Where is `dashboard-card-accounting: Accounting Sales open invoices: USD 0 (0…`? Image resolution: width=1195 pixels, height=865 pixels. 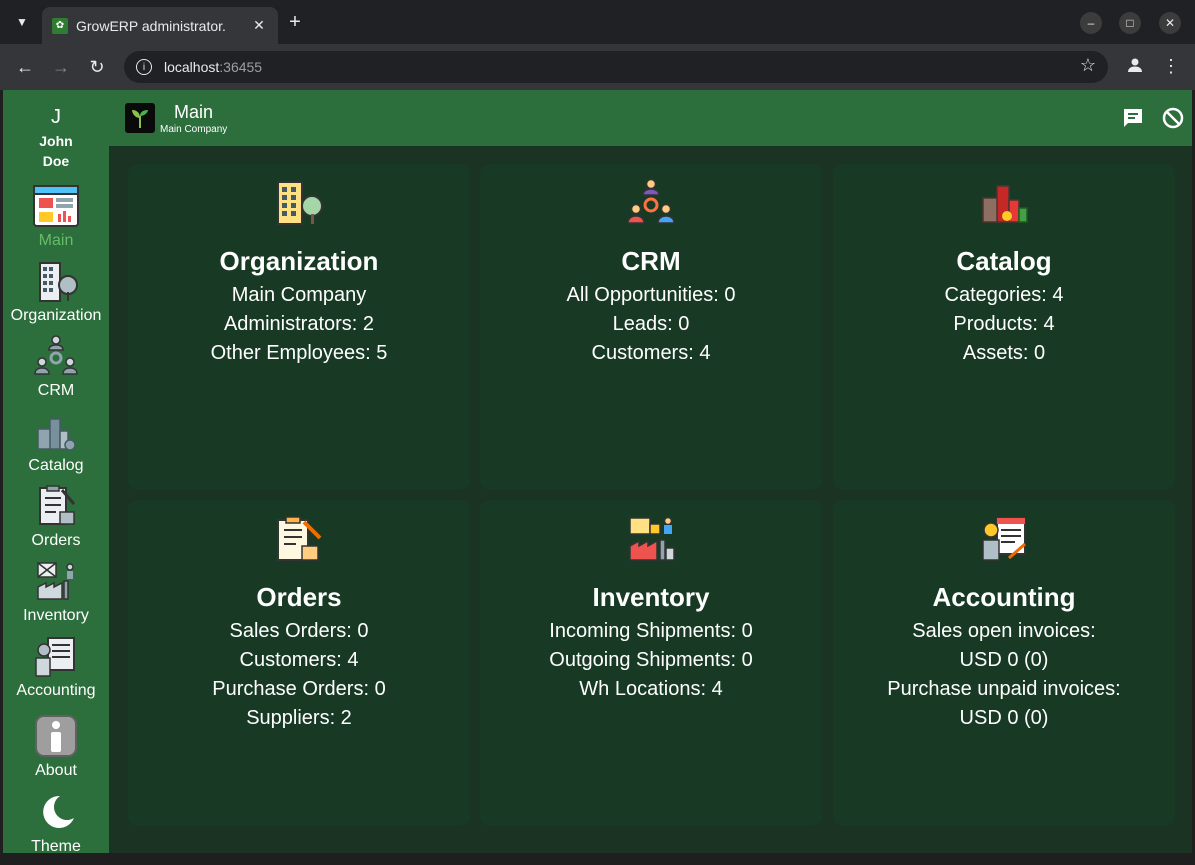 dashboard-card-accounting: Accounting Sales open invoices: USD 0 (0… is located at coordinates (1004, 663).